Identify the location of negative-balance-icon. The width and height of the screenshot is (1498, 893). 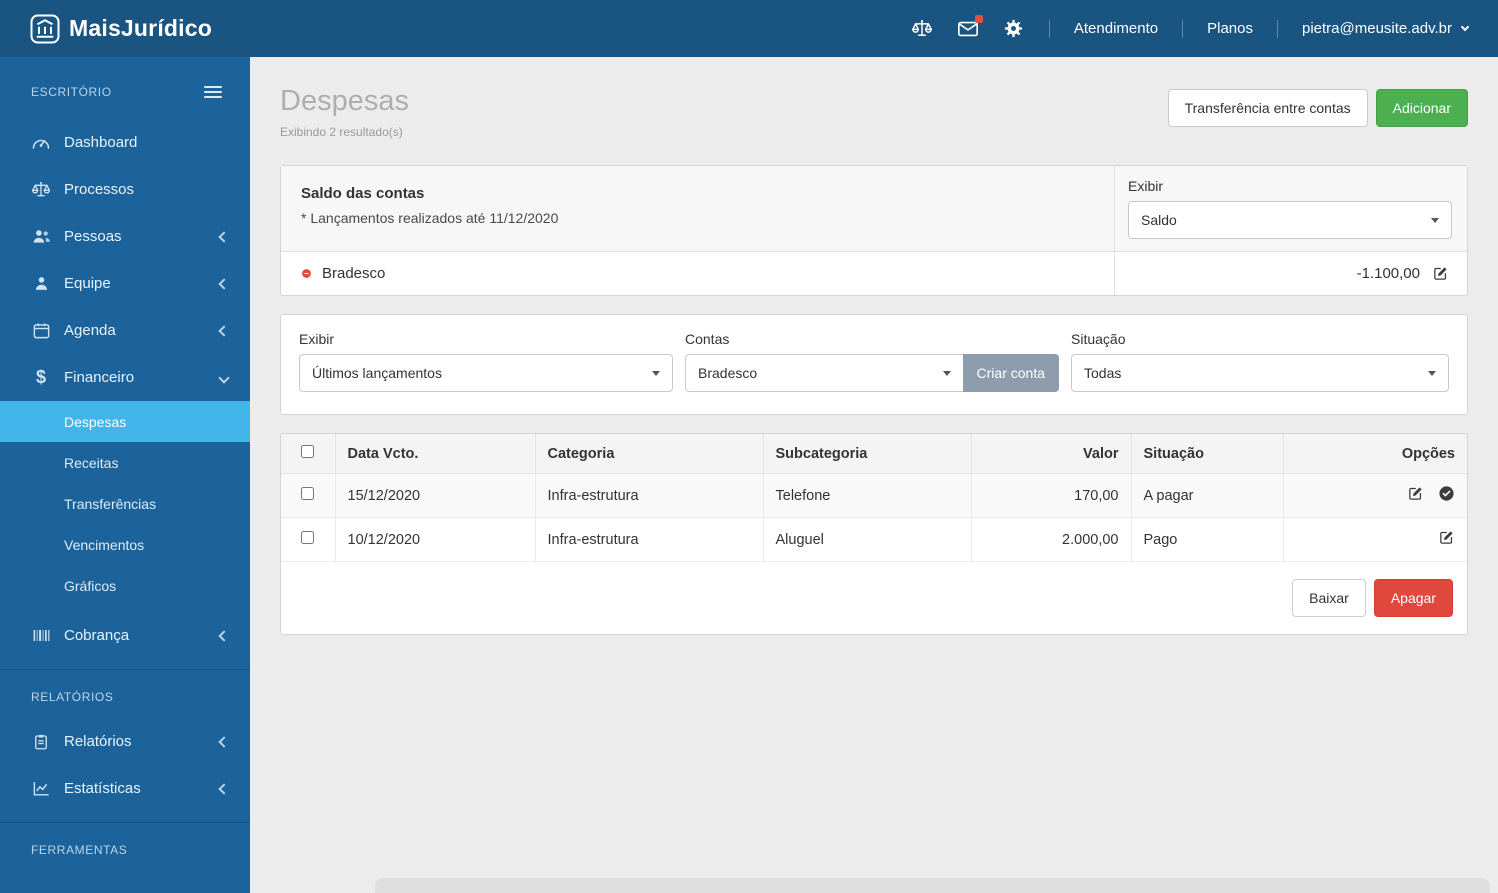
(306, 273).